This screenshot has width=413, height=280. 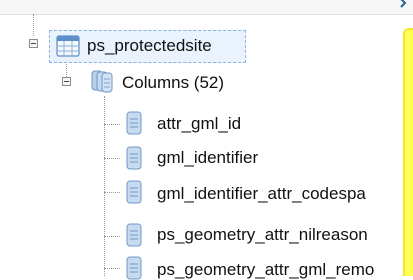 What do you see at coordinates (261, 193) in the screenshot?
I see `column-label: gml_identifier_attr_codespa` at bounding box center [261, 193].